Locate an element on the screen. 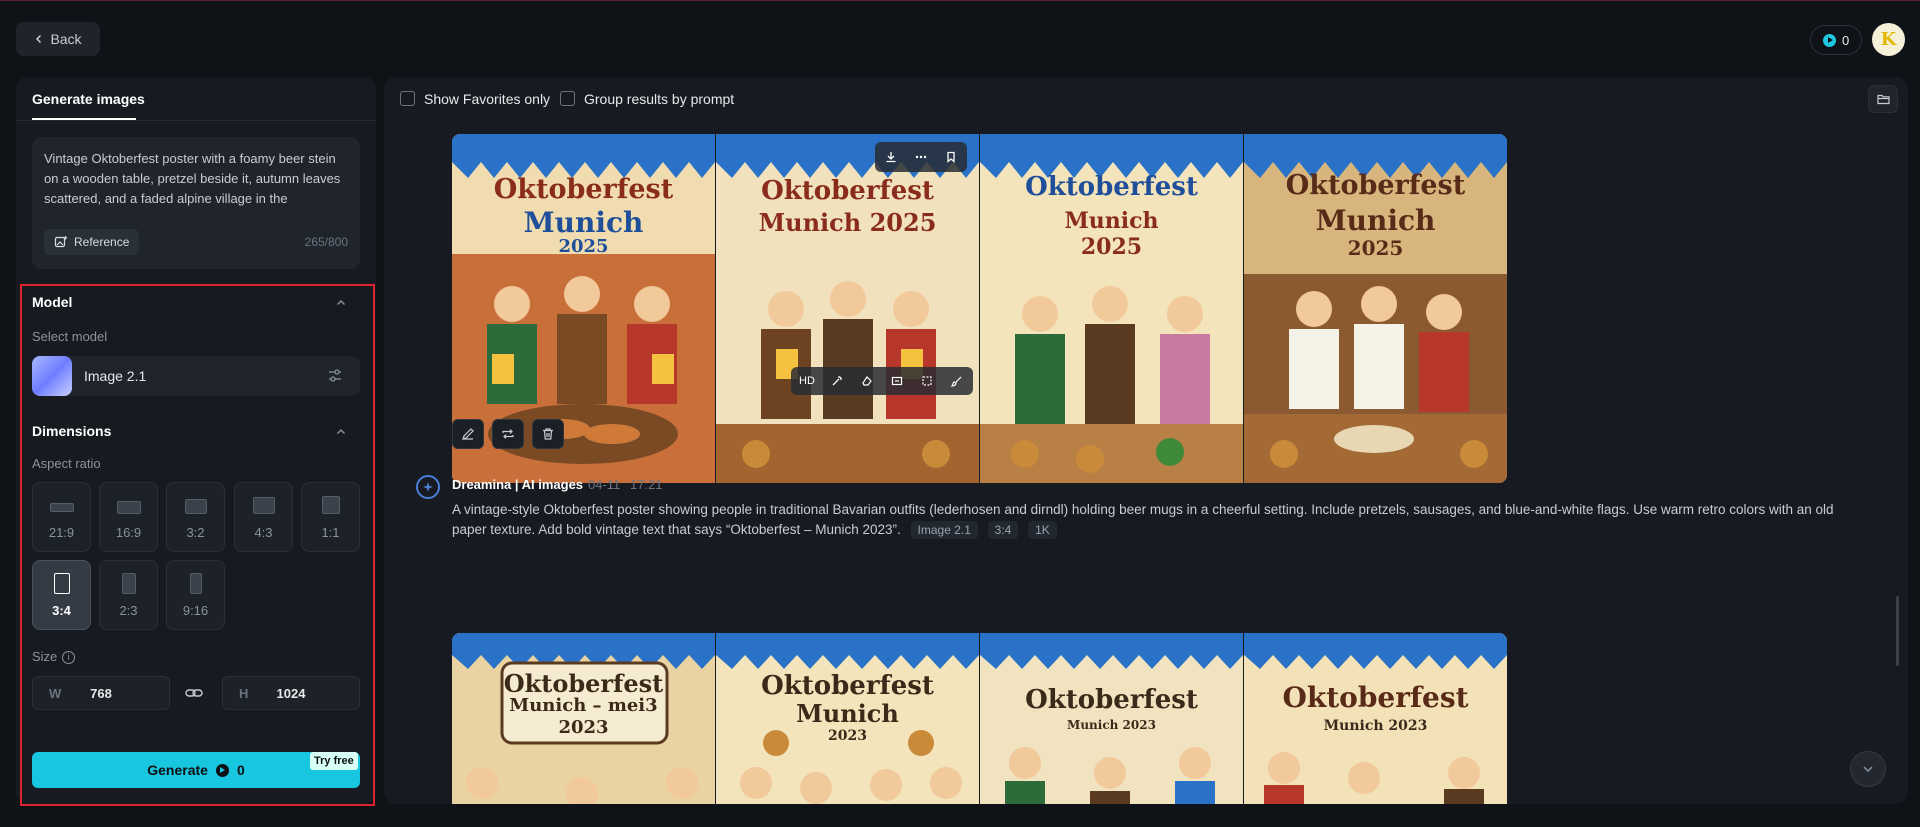 The height and width of the screenshot is (827, 1920). dreamina-logo-icon is located at coordinates (428, 487).